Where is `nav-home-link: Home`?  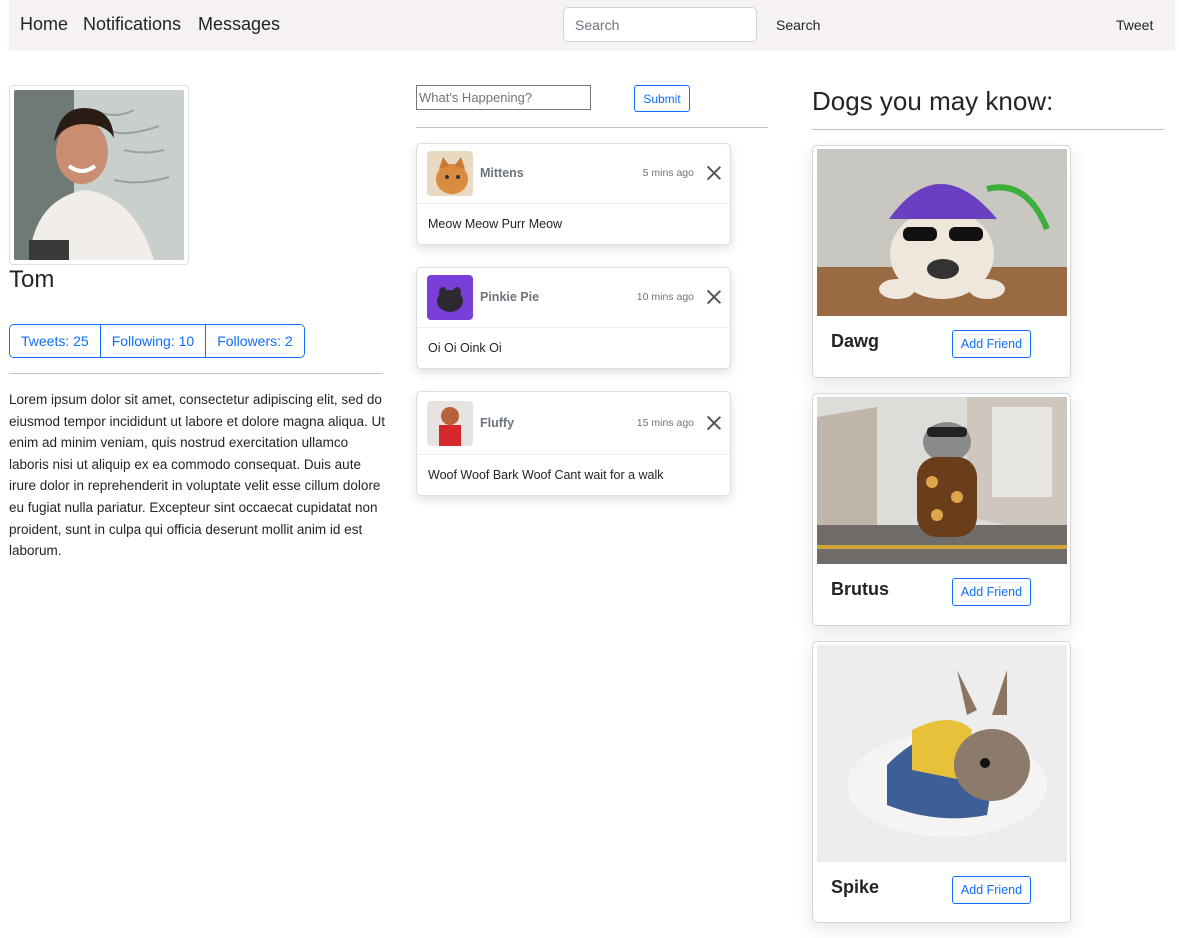 nav-home-link: Home is located at coordinates (44, 24).